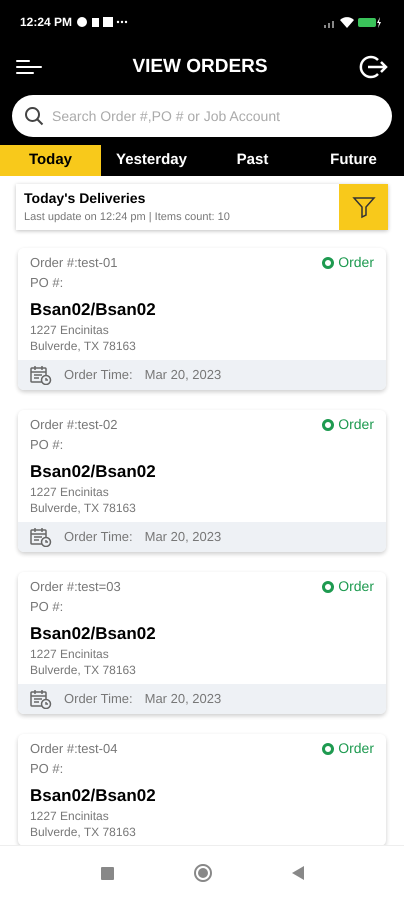 The height and width of the screenshot is (900, 404). I want to click on menu-icon, so click(29, 67).